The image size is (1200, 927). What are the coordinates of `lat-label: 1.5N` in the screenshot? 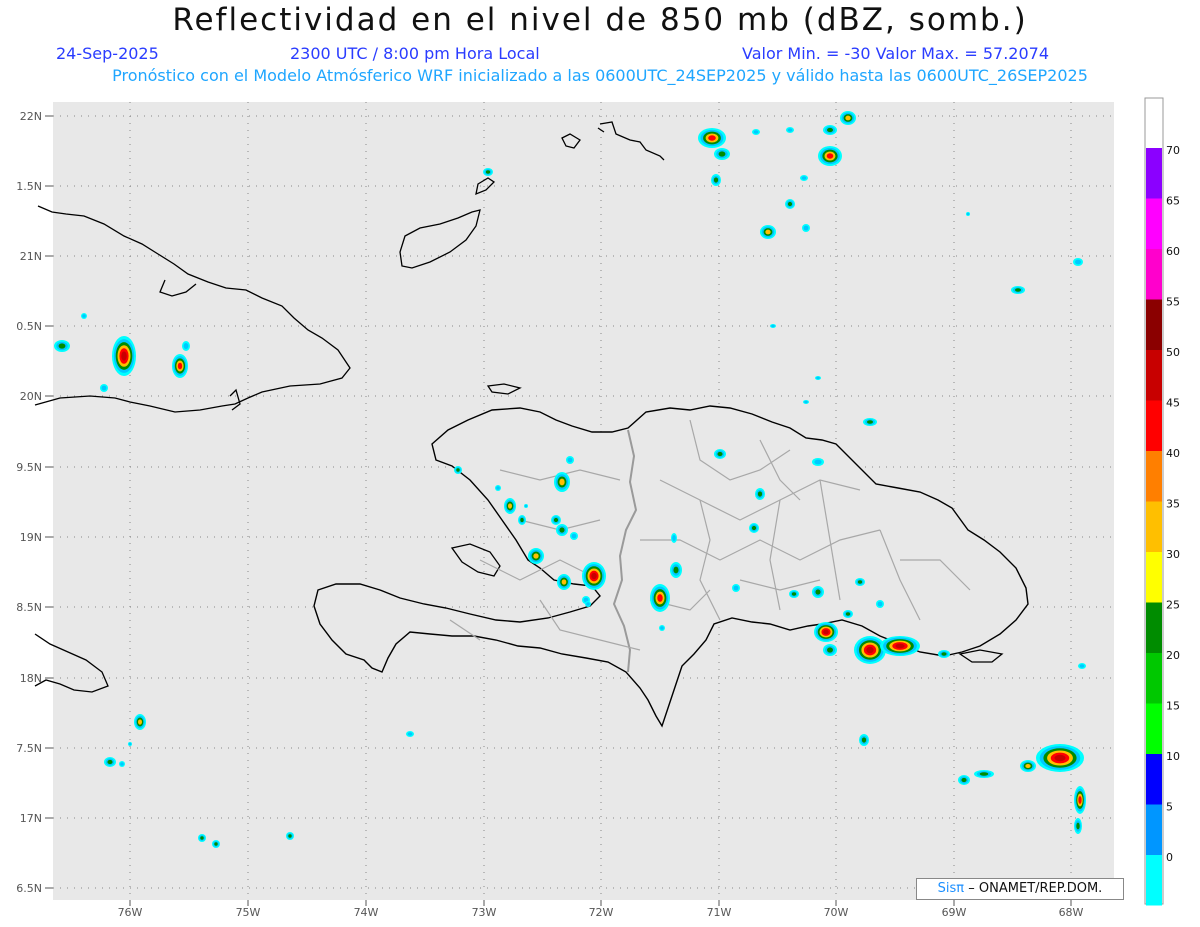 It's located at (29, 186).